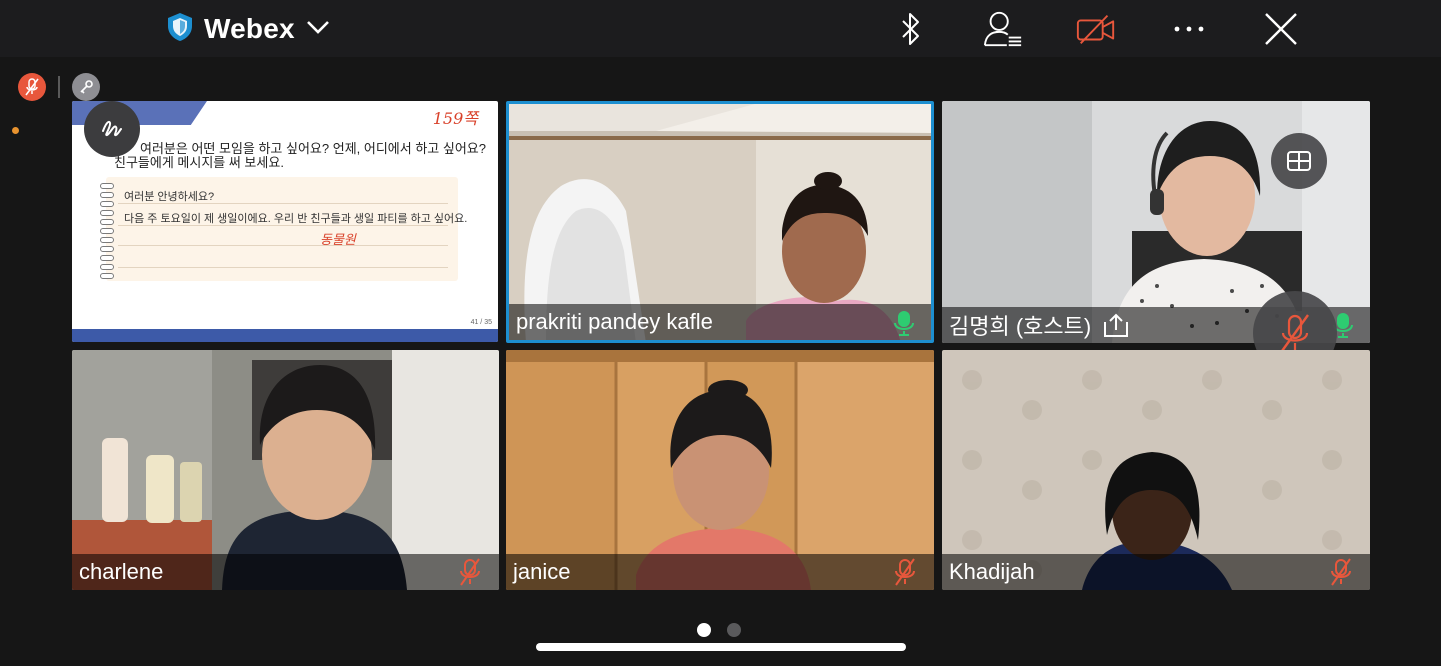 Image resolution: width=1441 pixels, height=666 pixels. I want to click on participant-name: Khadijah, so click(1156, 572).